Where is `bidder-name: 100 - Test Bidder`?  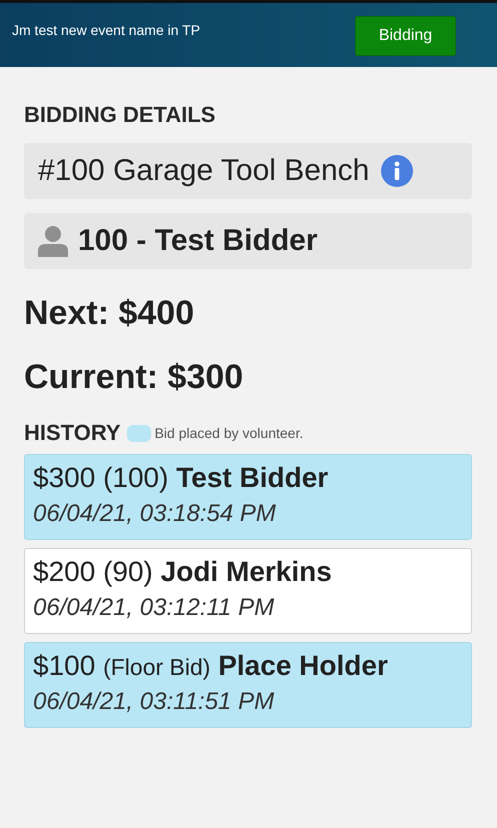
bidder-name: 100 - Test Bidder is located at coordinates (198, 241).